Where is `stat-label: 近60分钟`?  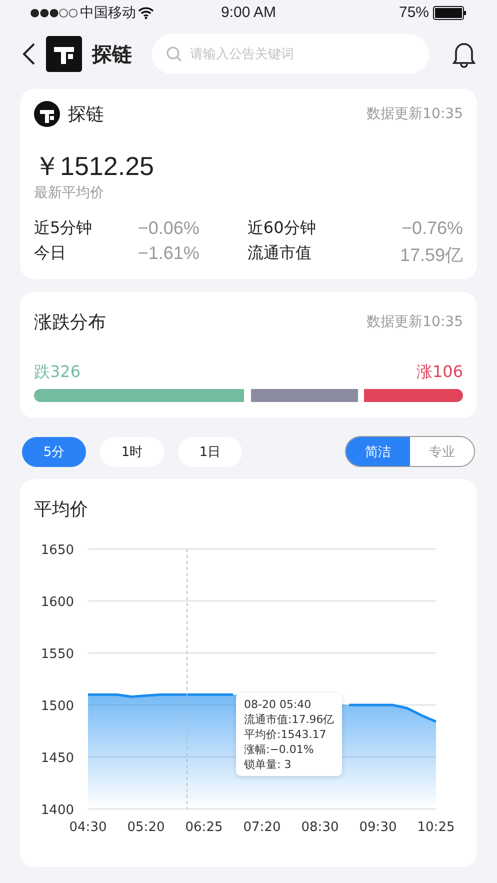
stat-label: 近60分钟 is located at coordinates (281, 228).